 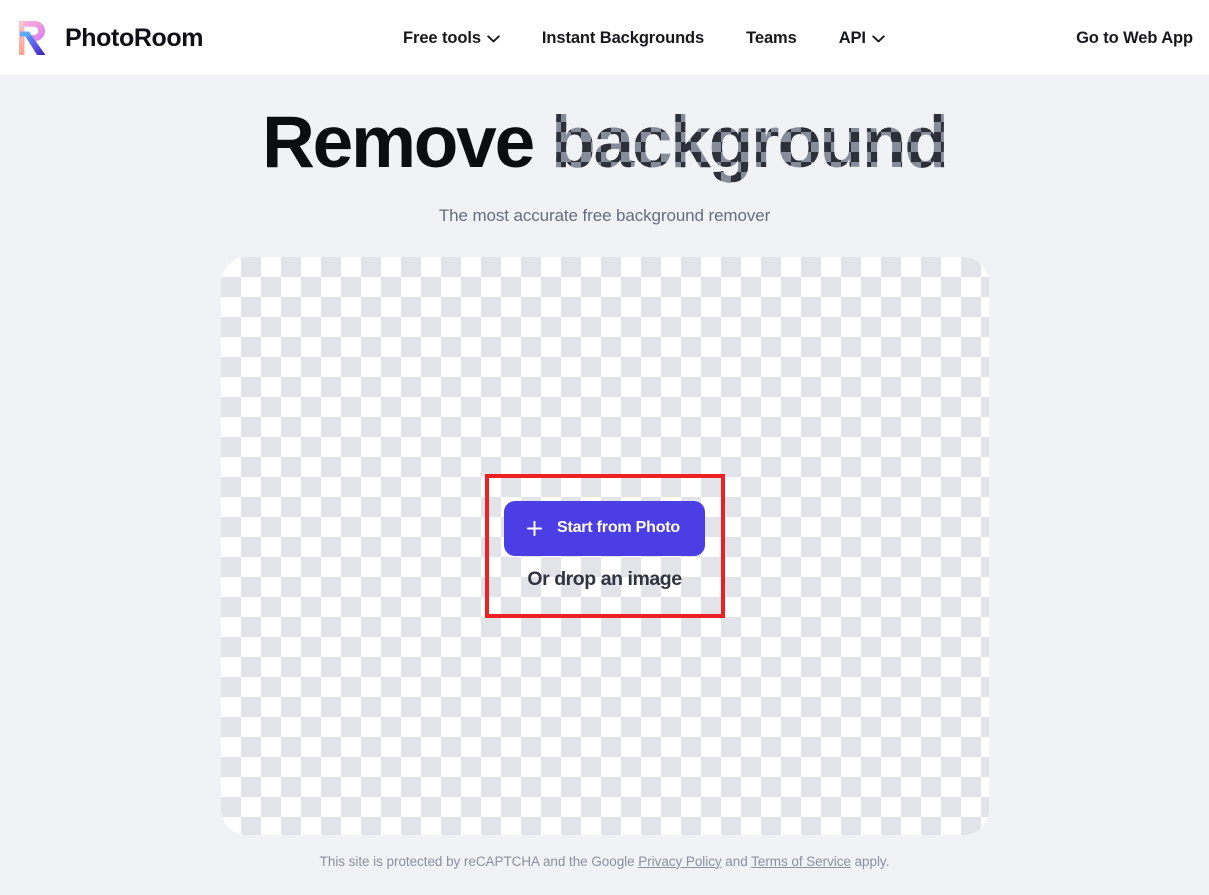 I want to click on footer-text-suffix: apply., so click(x=870, y=861).